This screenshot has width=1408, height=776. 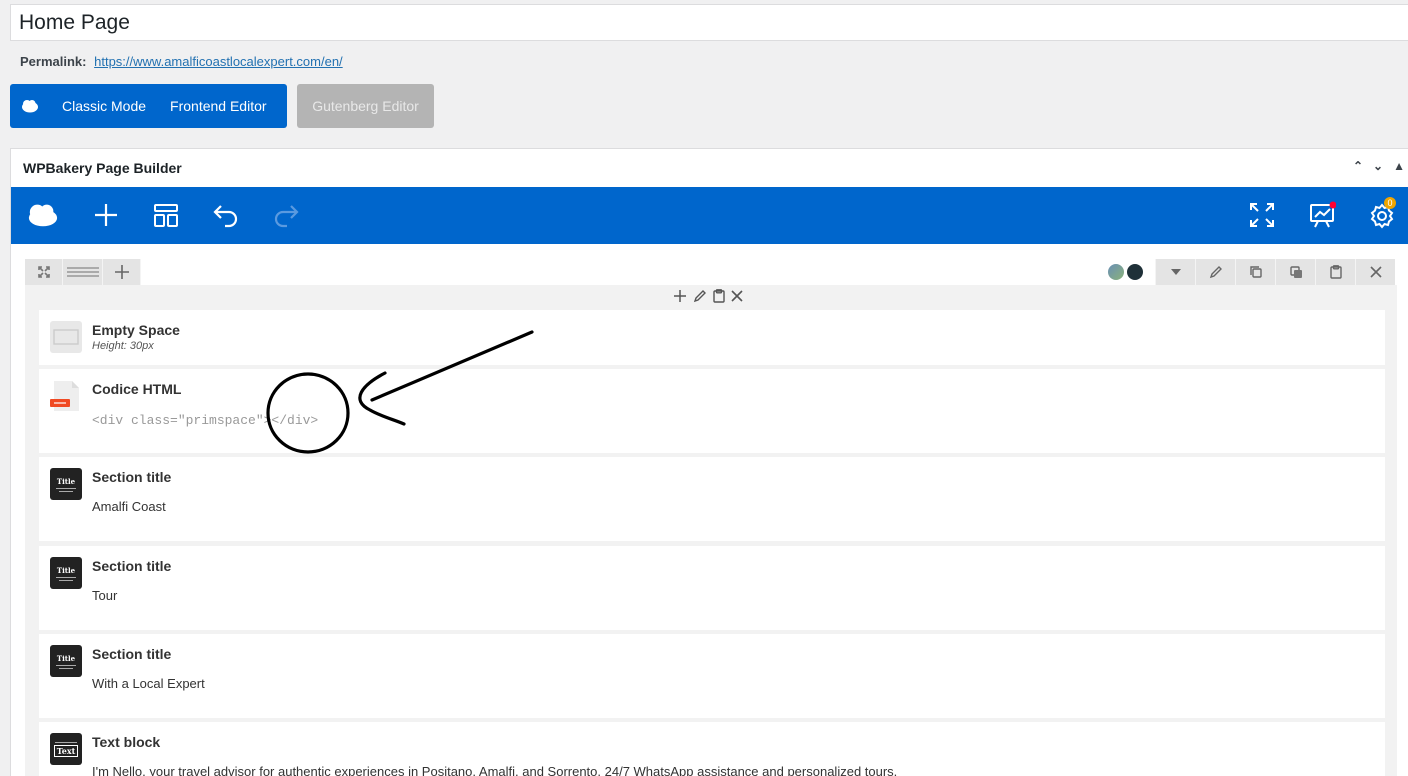 What do you see at coordinates (218, 106) in the screenshot?
I see `frontend-editor-button: Frontend Editor` at bounding box center [218, 106].